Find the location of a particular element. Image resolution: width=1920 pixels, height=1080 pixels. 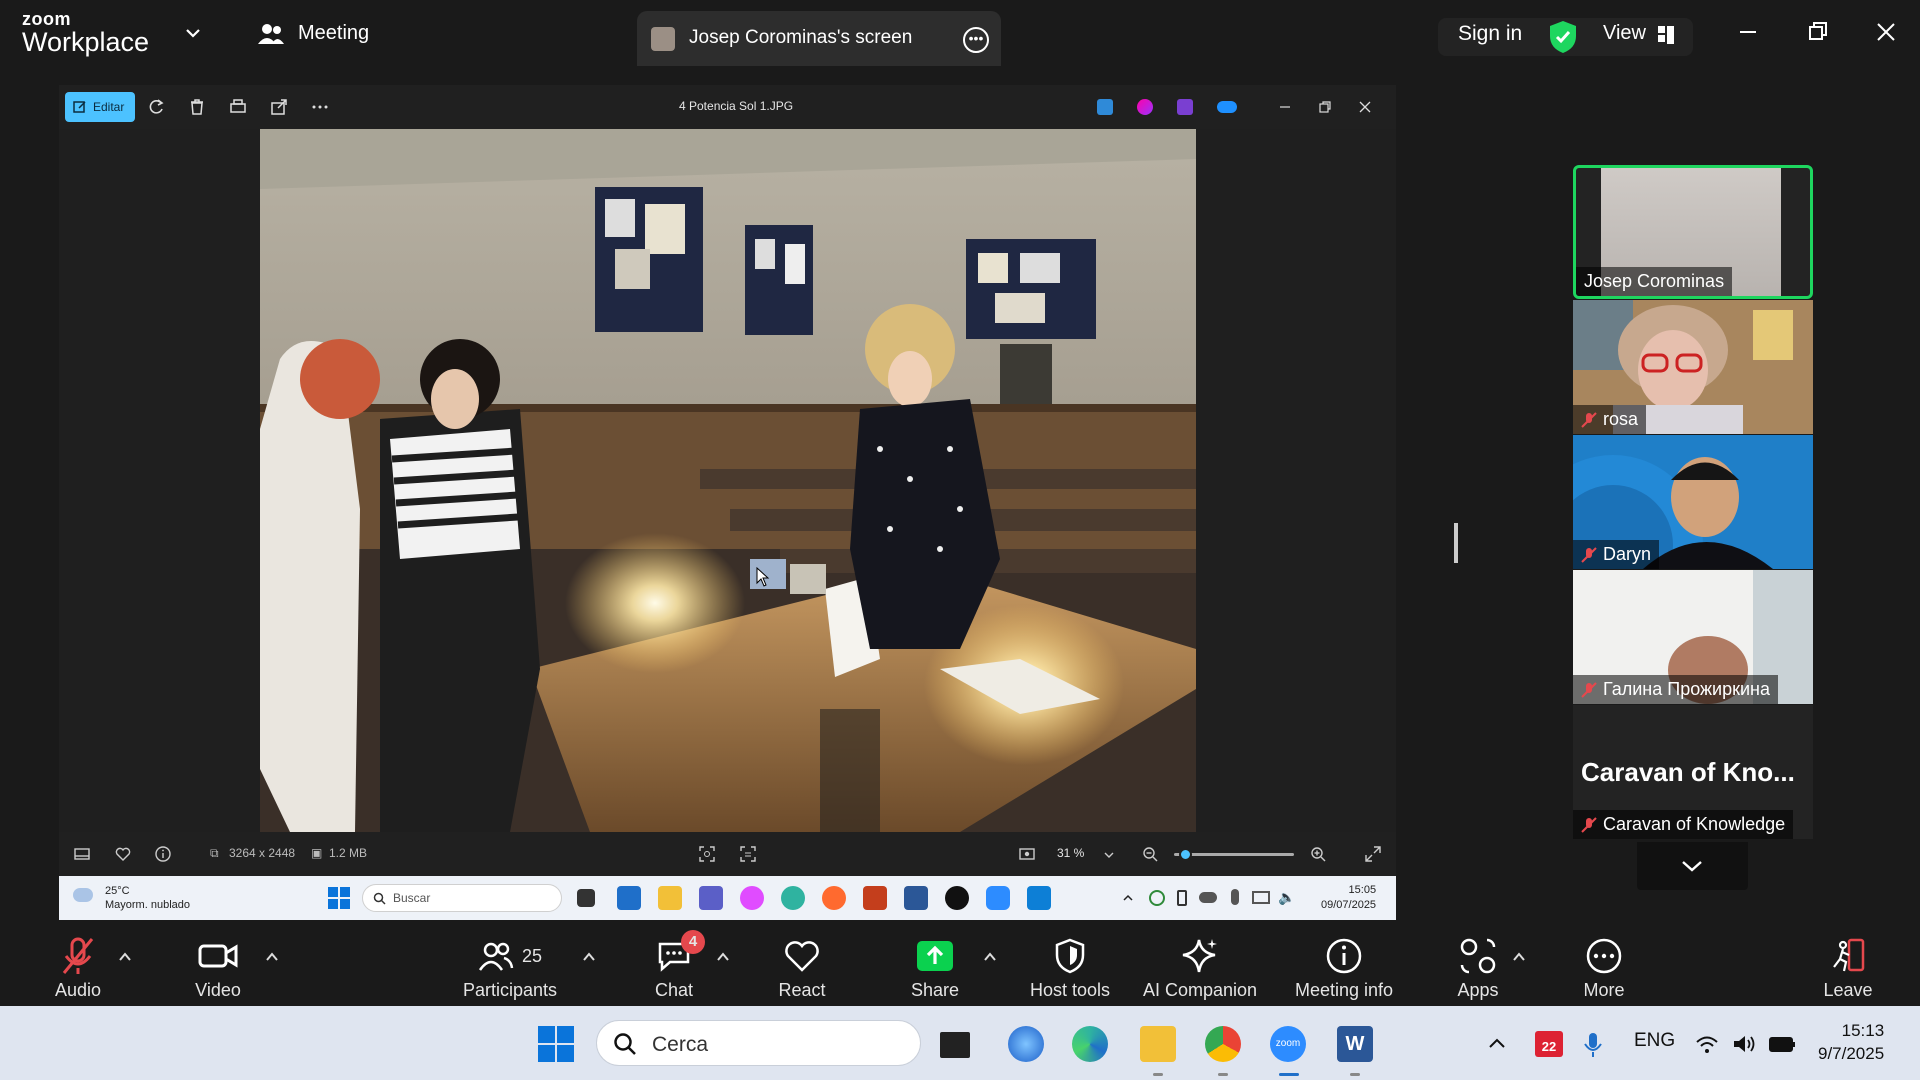

zoom-app-icon: zoom is located at coordinates (1288, 1044).